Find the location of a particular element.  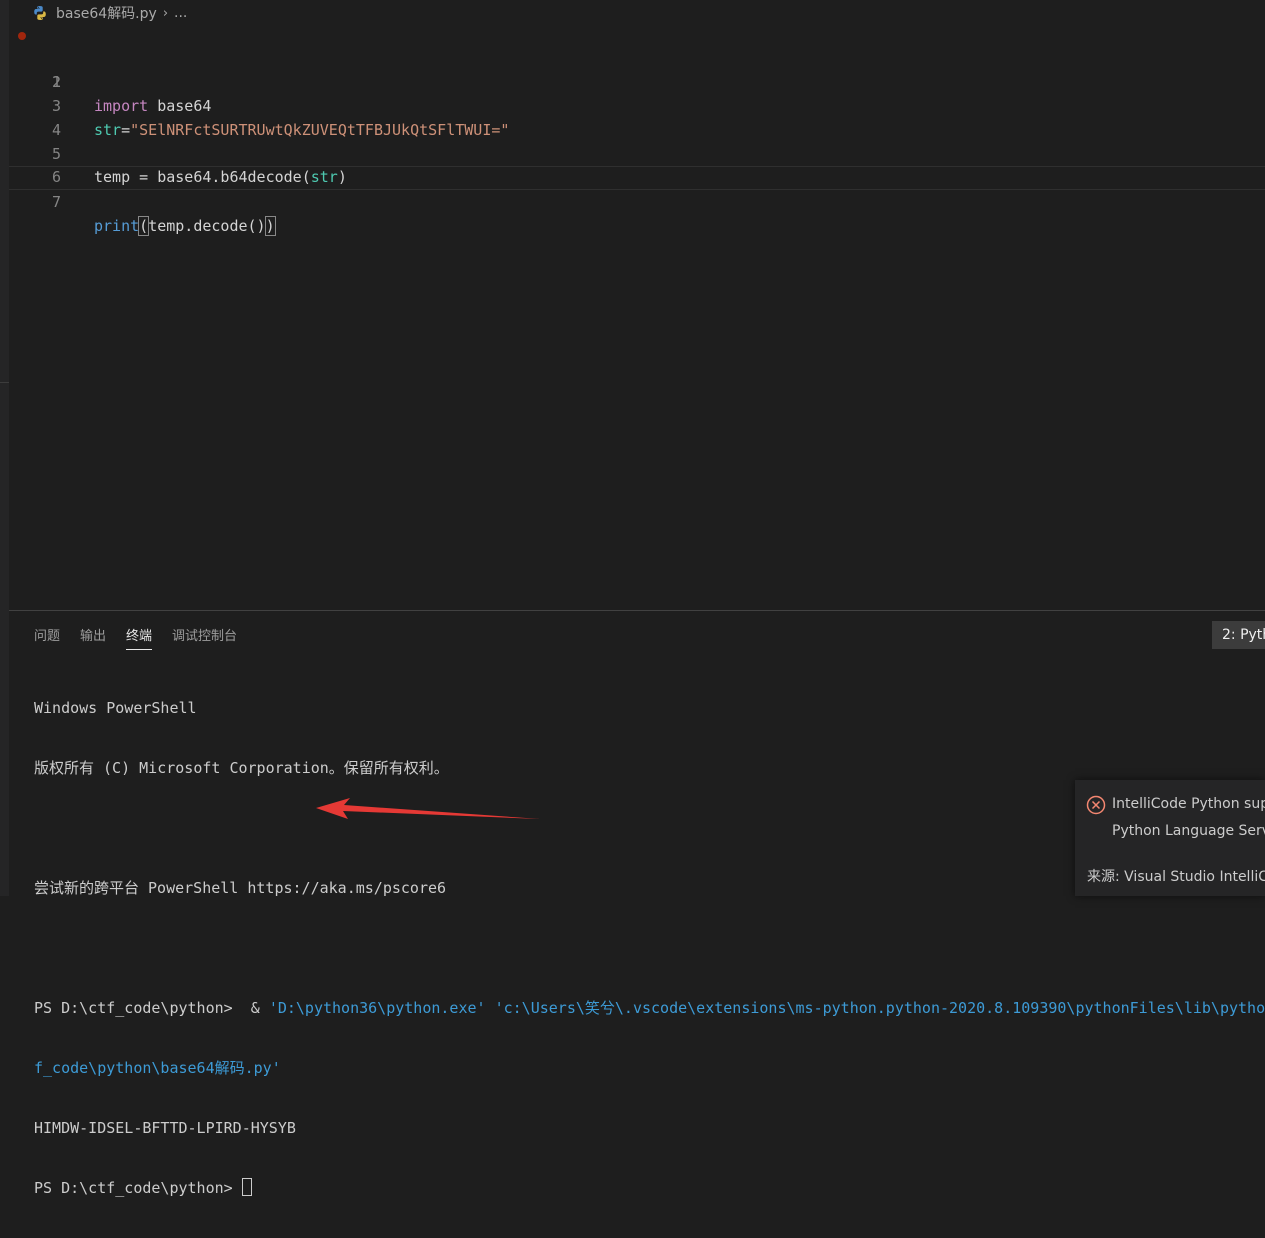

code-token: temp.decode() is located at coordinates (207, 225).